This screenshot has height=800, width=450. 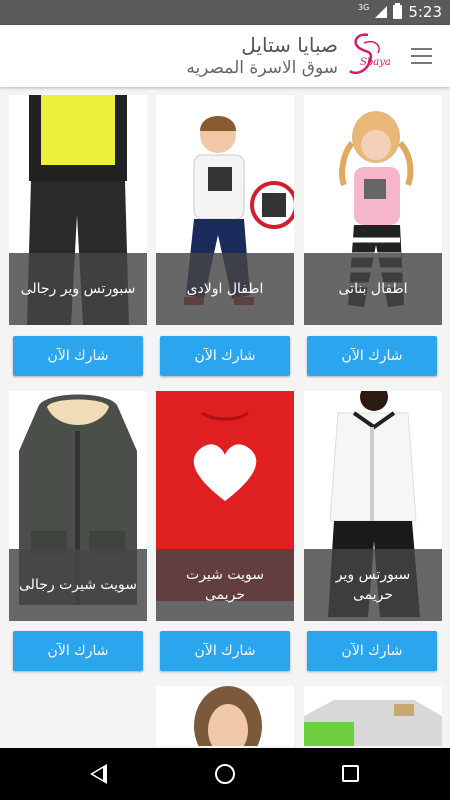 I want to click on product-card: اطفال بناتى, so click(x=373, y=210).